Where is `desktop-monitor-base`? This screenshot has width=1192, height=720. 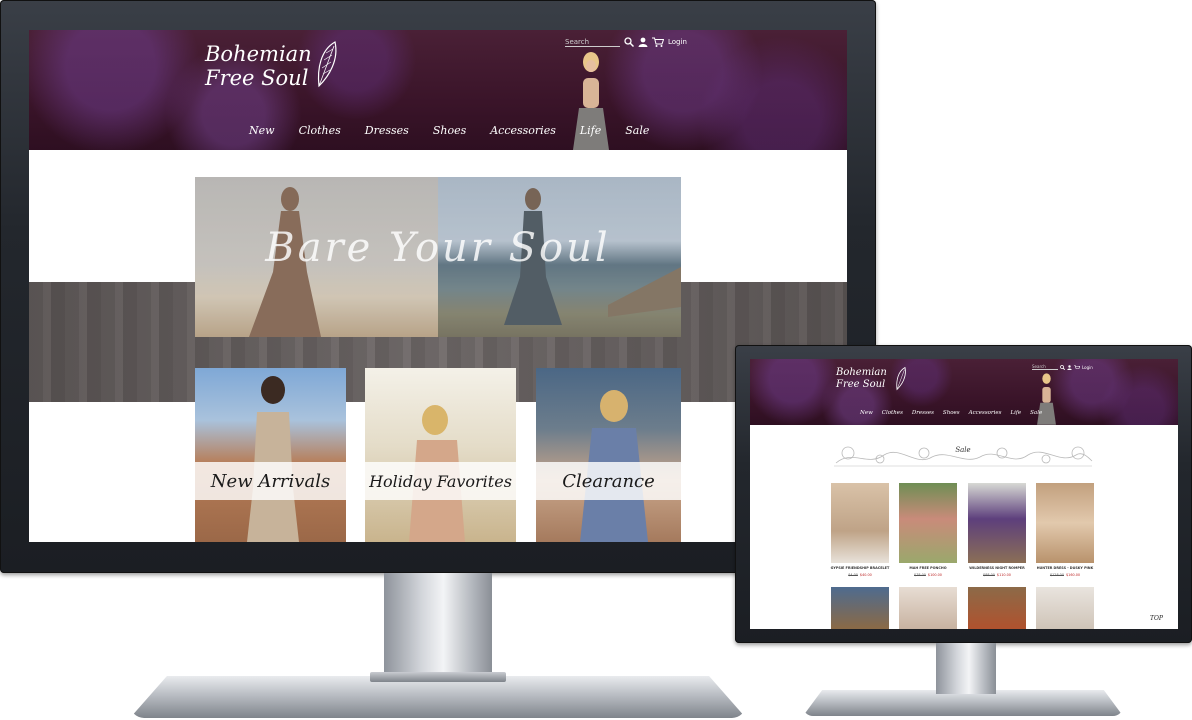
desktop-monitor-base is located at coordinates (438, 697).